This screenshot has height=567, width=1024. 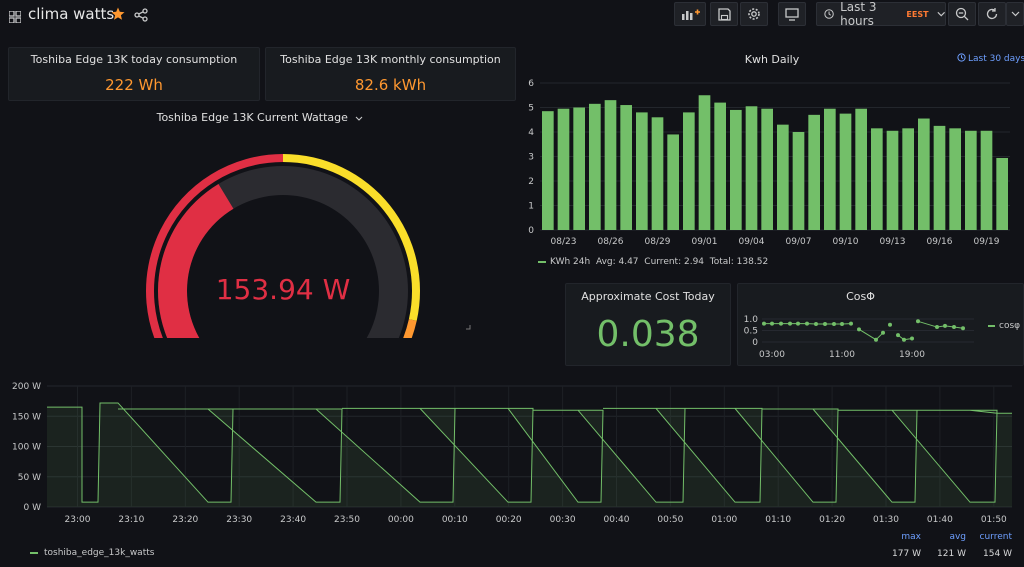 I want to click on y-tick-label: 4, so click(x=531, y=133).